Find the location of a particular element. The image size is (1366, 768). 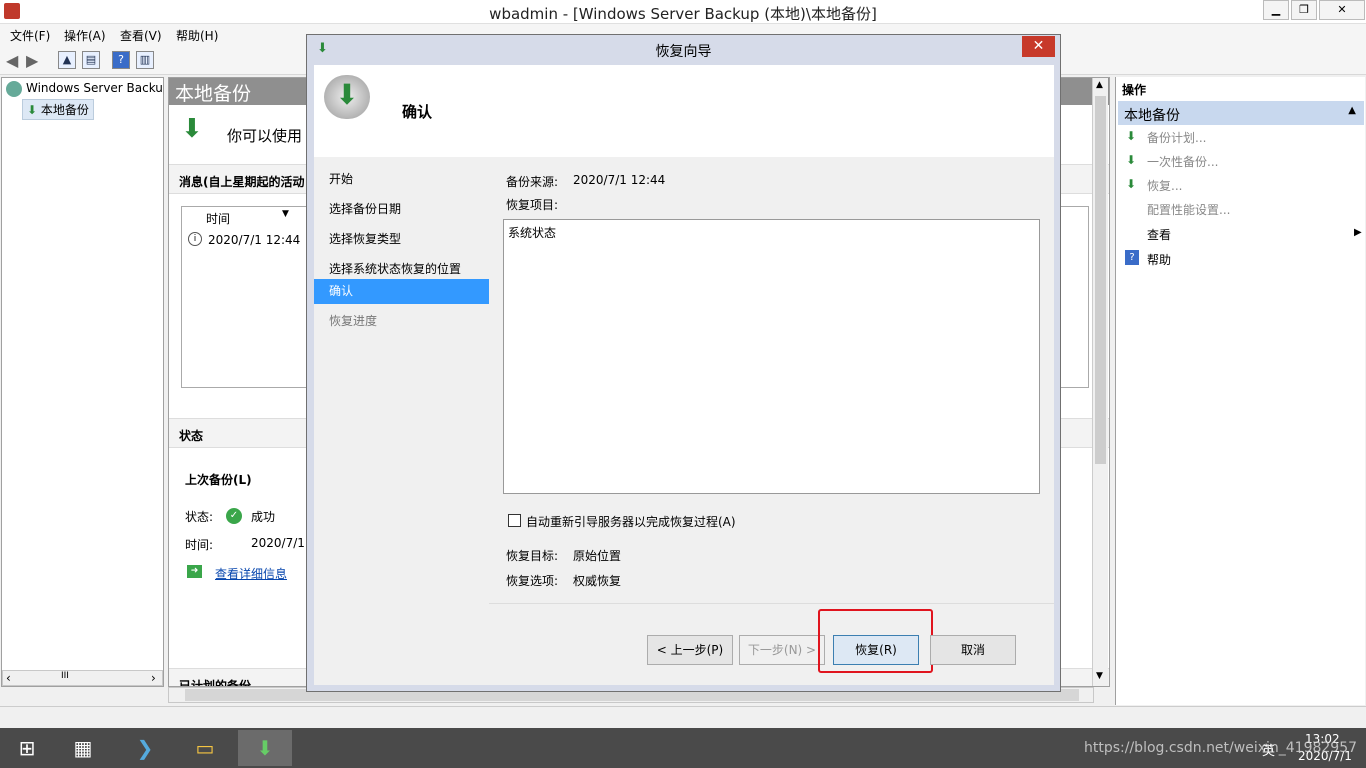

action-help-icon: ? is located at coordinates (1132, 257).